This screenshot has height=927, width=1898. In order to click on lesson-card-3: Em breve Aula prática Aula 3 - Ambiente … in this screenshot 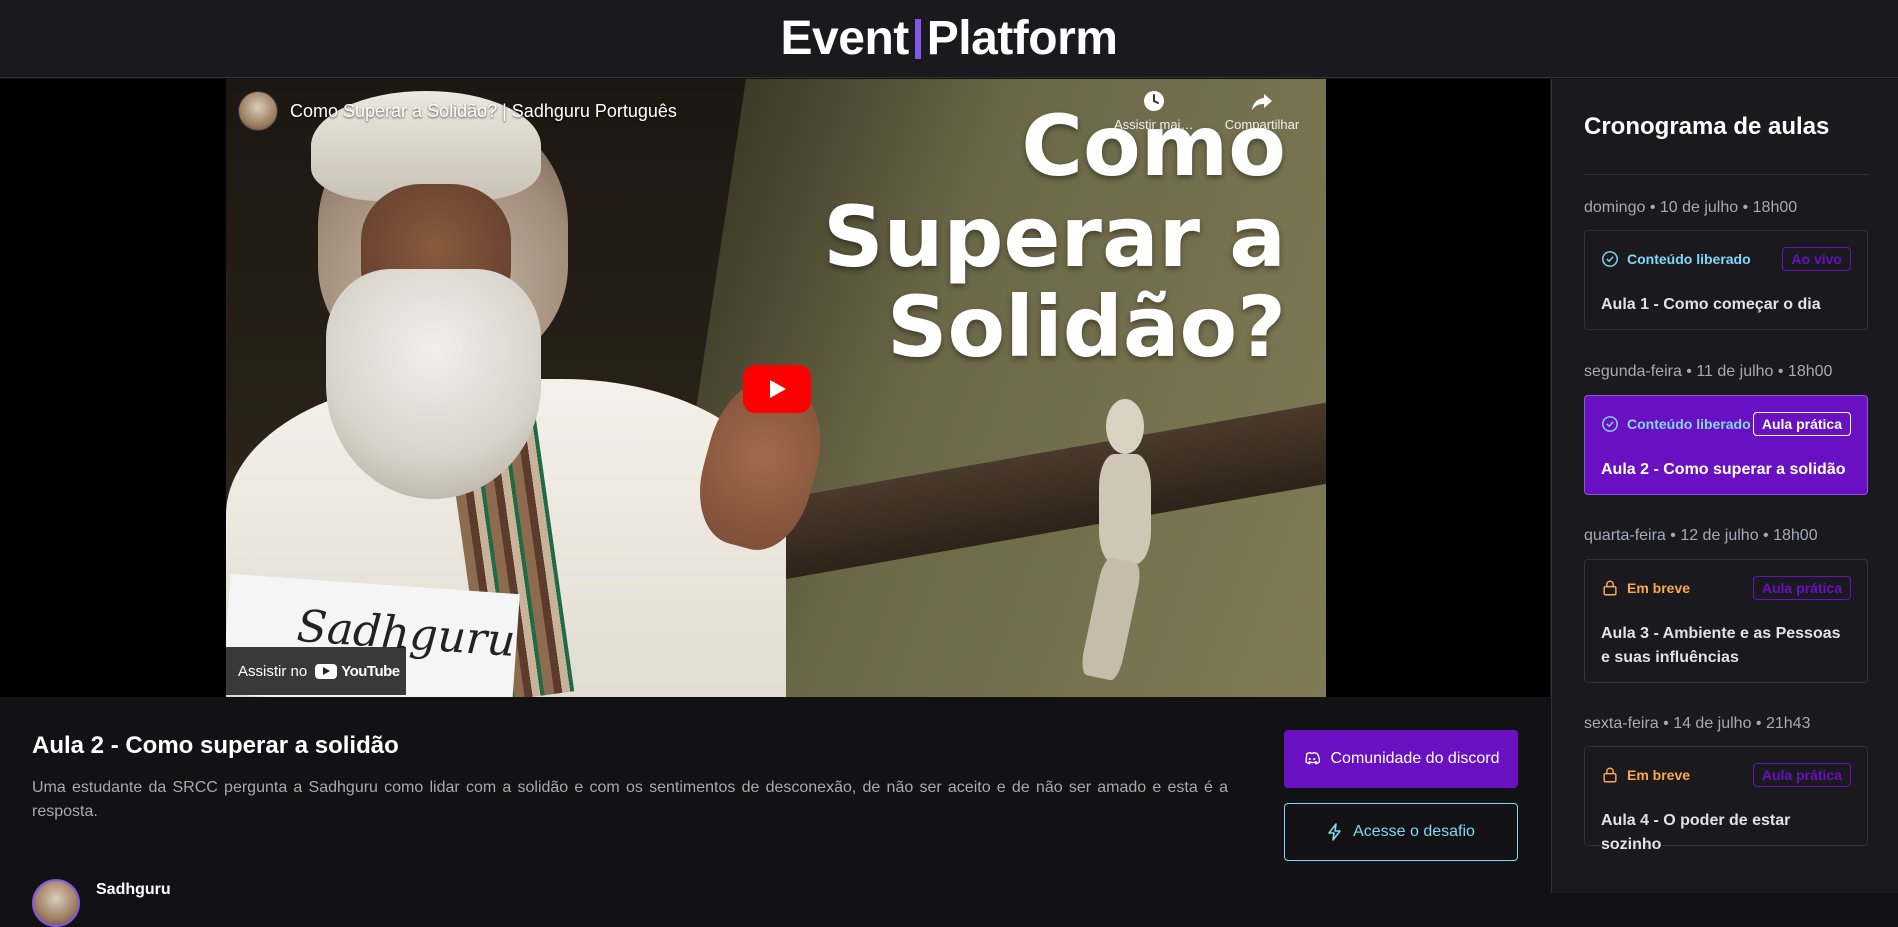, I will do `click(1726, 621)`.